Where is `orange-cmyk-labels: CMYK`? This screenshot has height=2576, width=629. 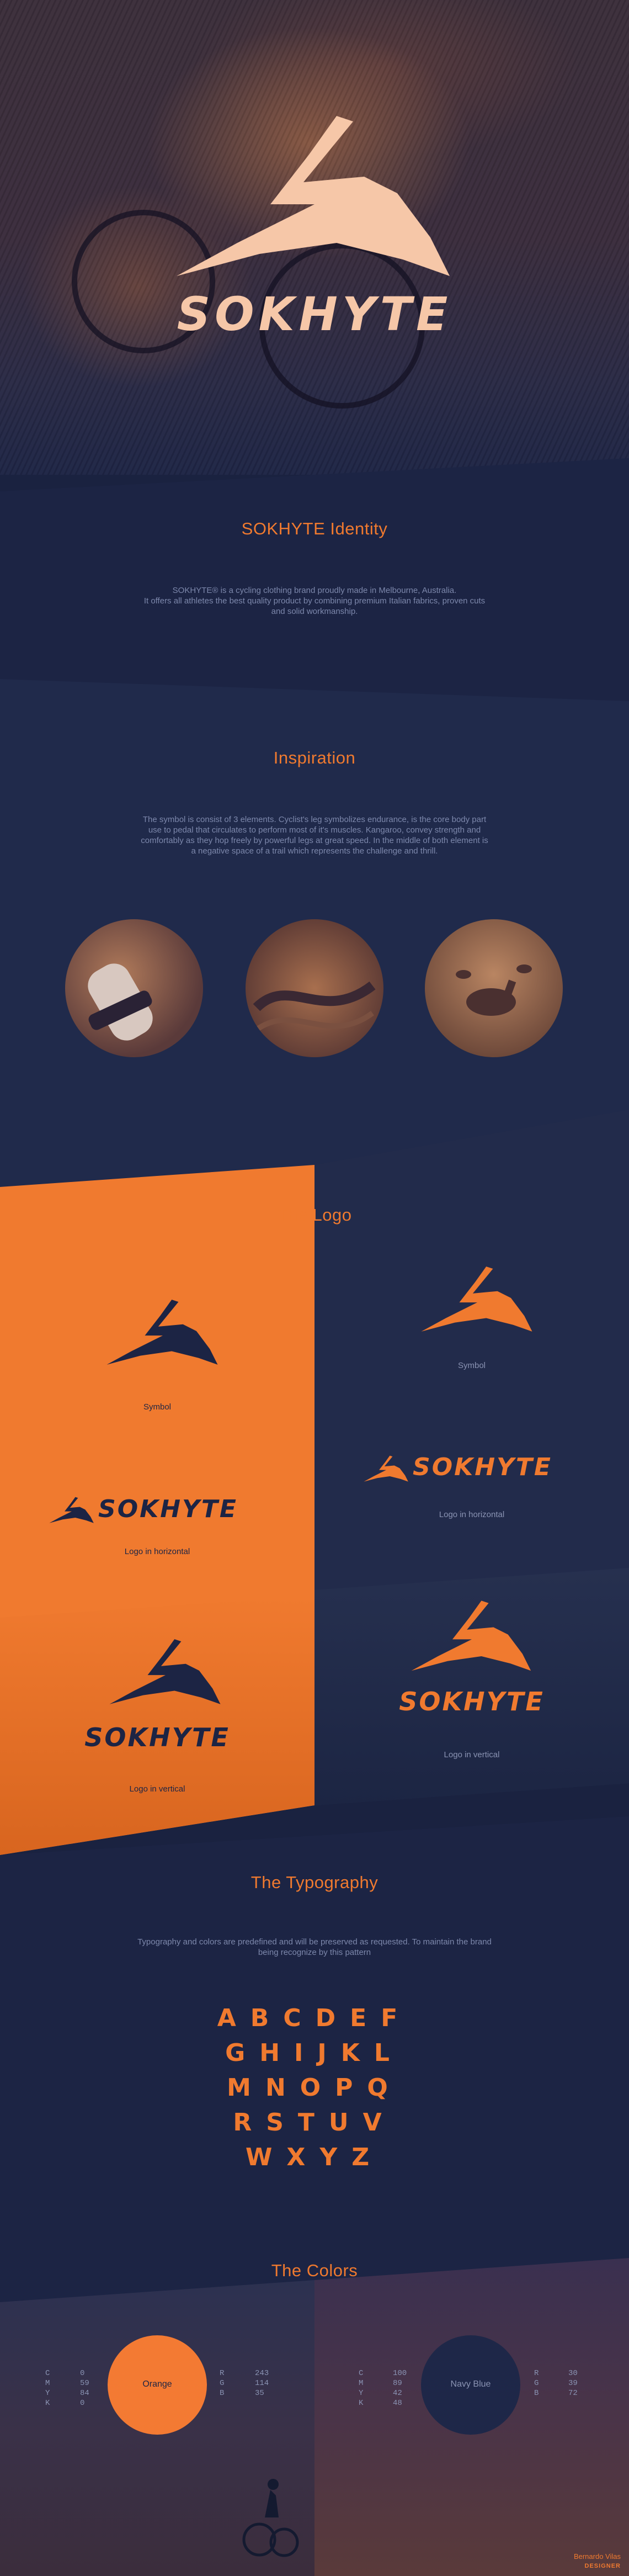 orange-cmyk-labels: CMYK is located at coordinates (48, 2388).